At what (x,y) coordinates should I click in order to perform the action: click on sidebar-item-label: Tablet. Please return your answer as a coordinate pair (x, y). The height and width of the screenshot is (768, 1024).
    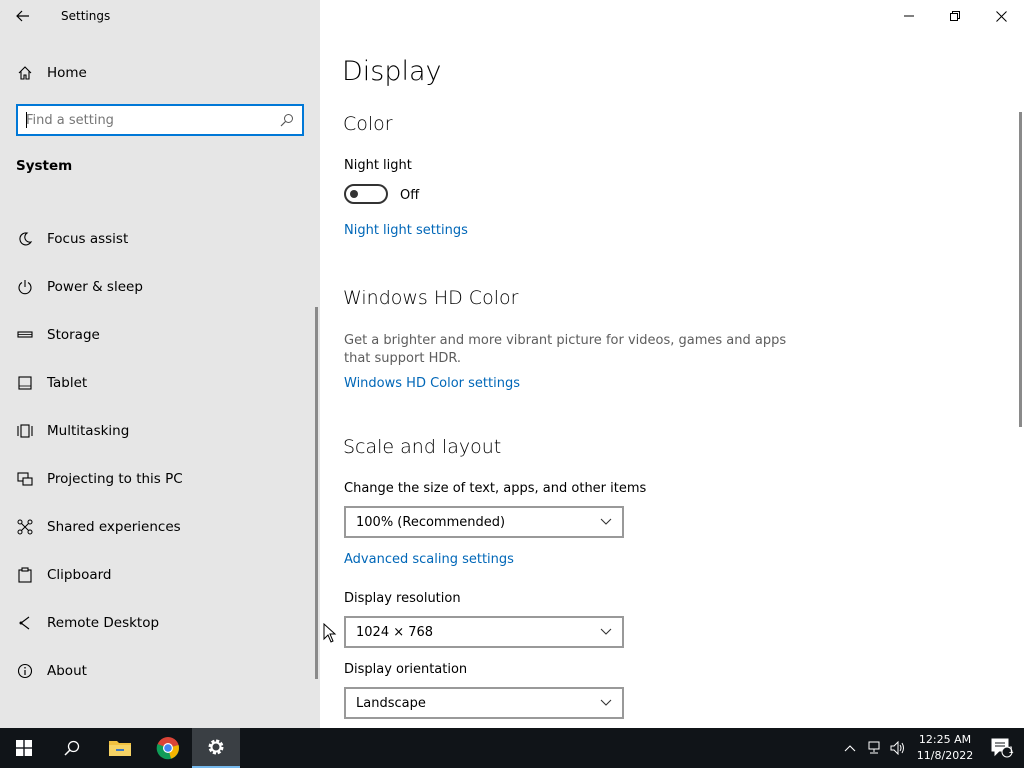
    Looking at the image, I should click on (67, 383).